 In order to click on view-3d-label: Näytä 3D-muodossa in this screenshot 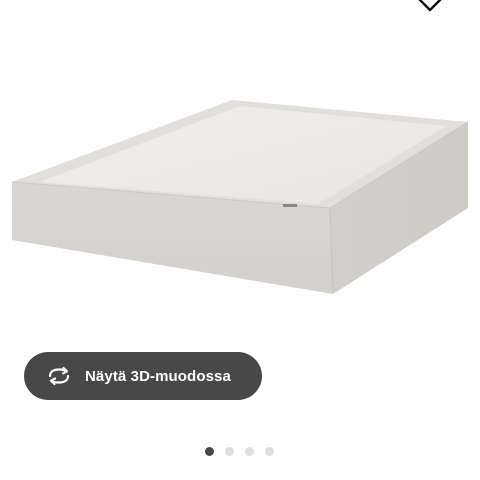, I will do `click(158, 376)`.